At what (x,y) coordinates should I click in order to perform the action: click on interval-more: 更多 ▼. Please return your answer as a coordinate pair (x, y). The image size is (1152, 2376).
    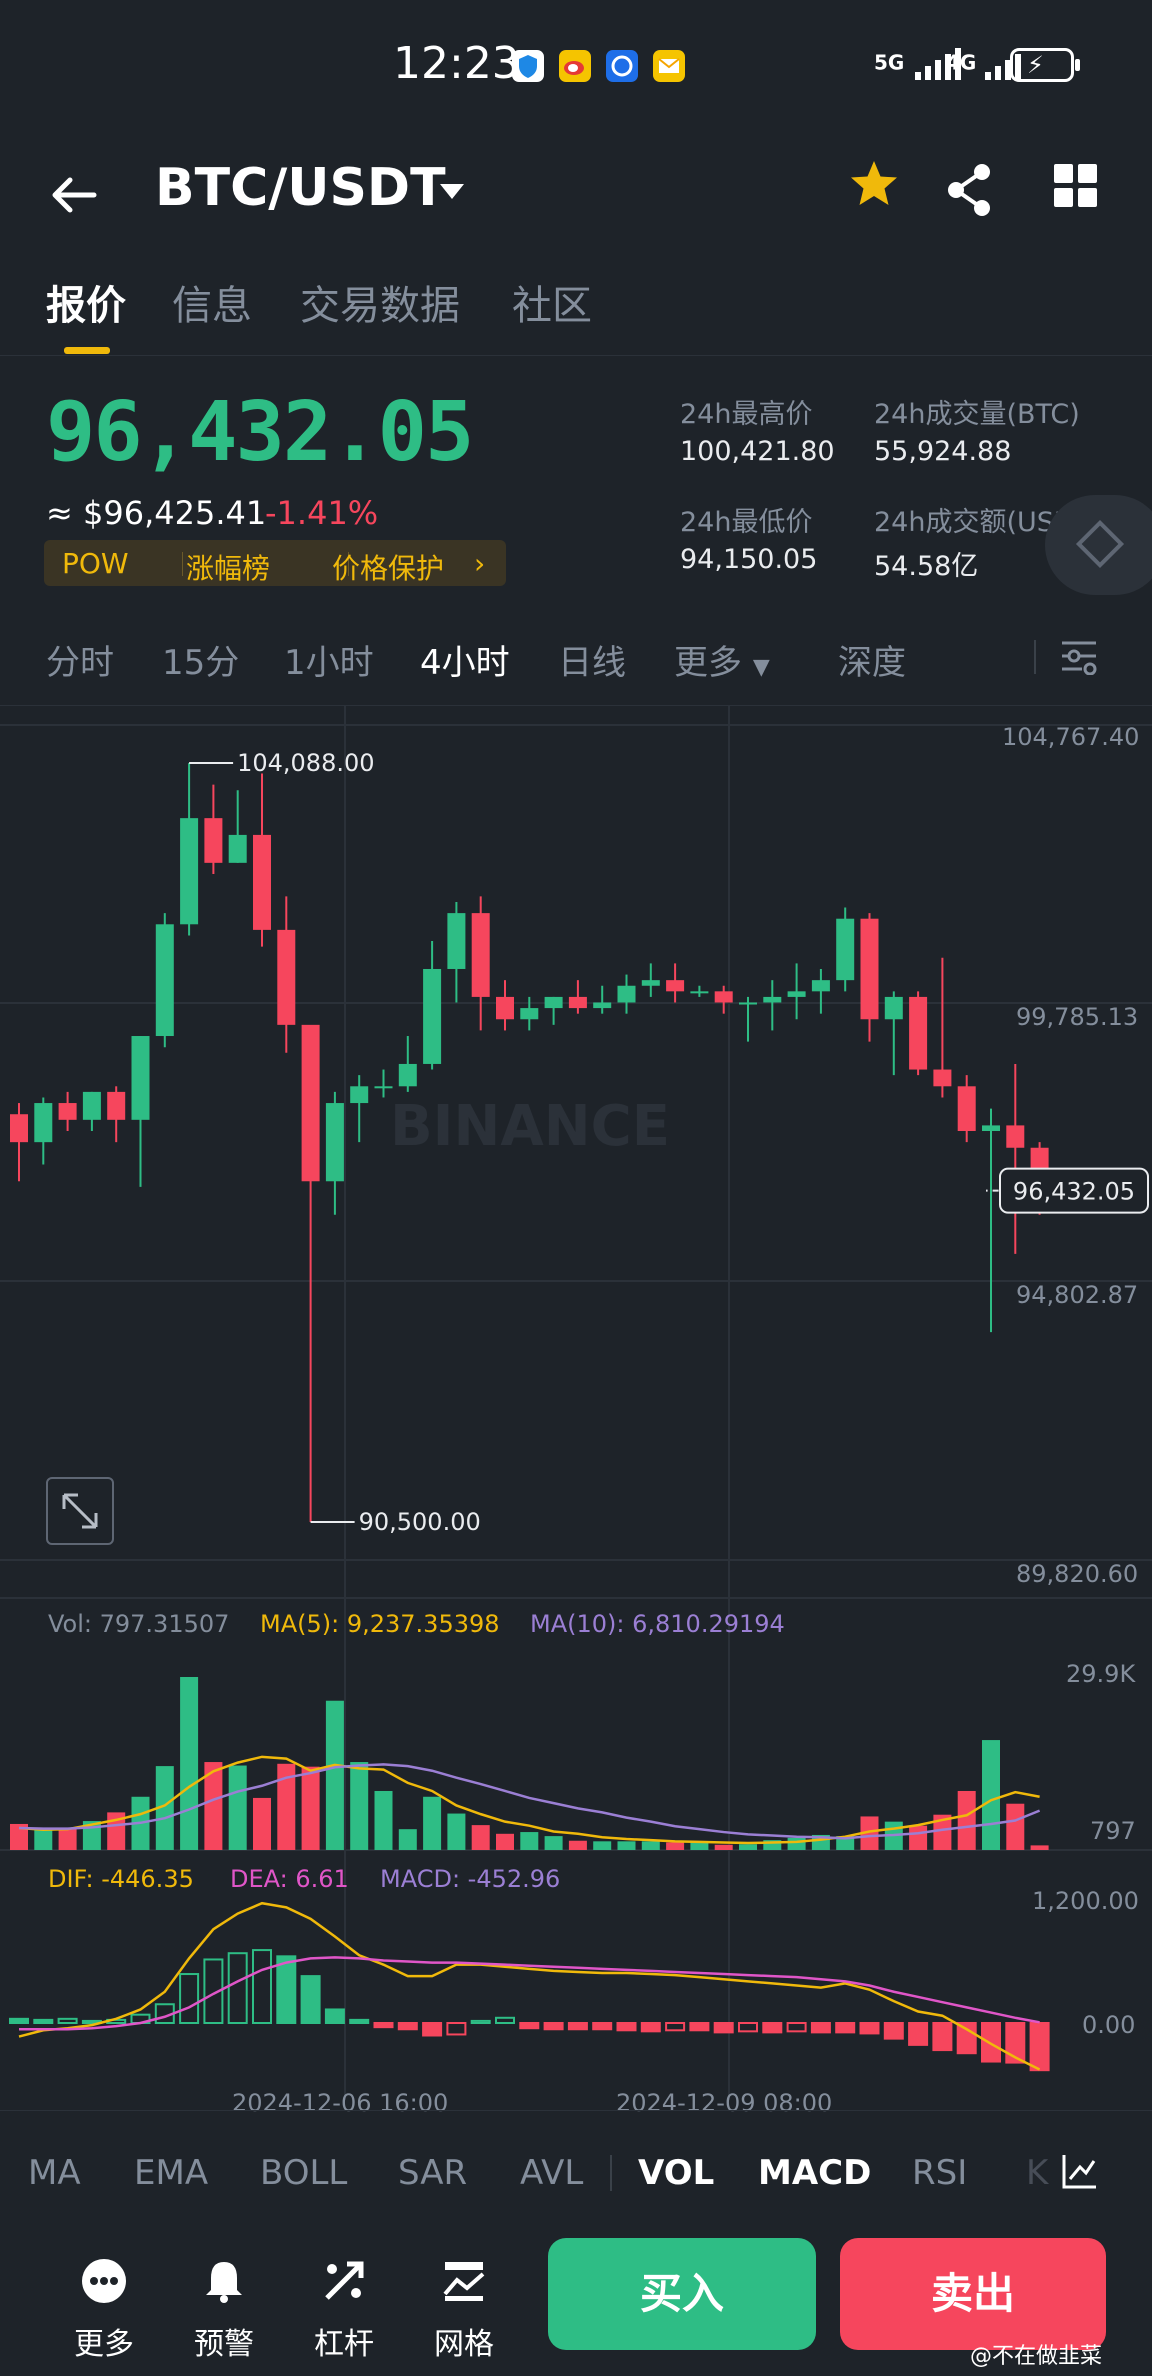
    Looking at the image, I should click on (722, 659).